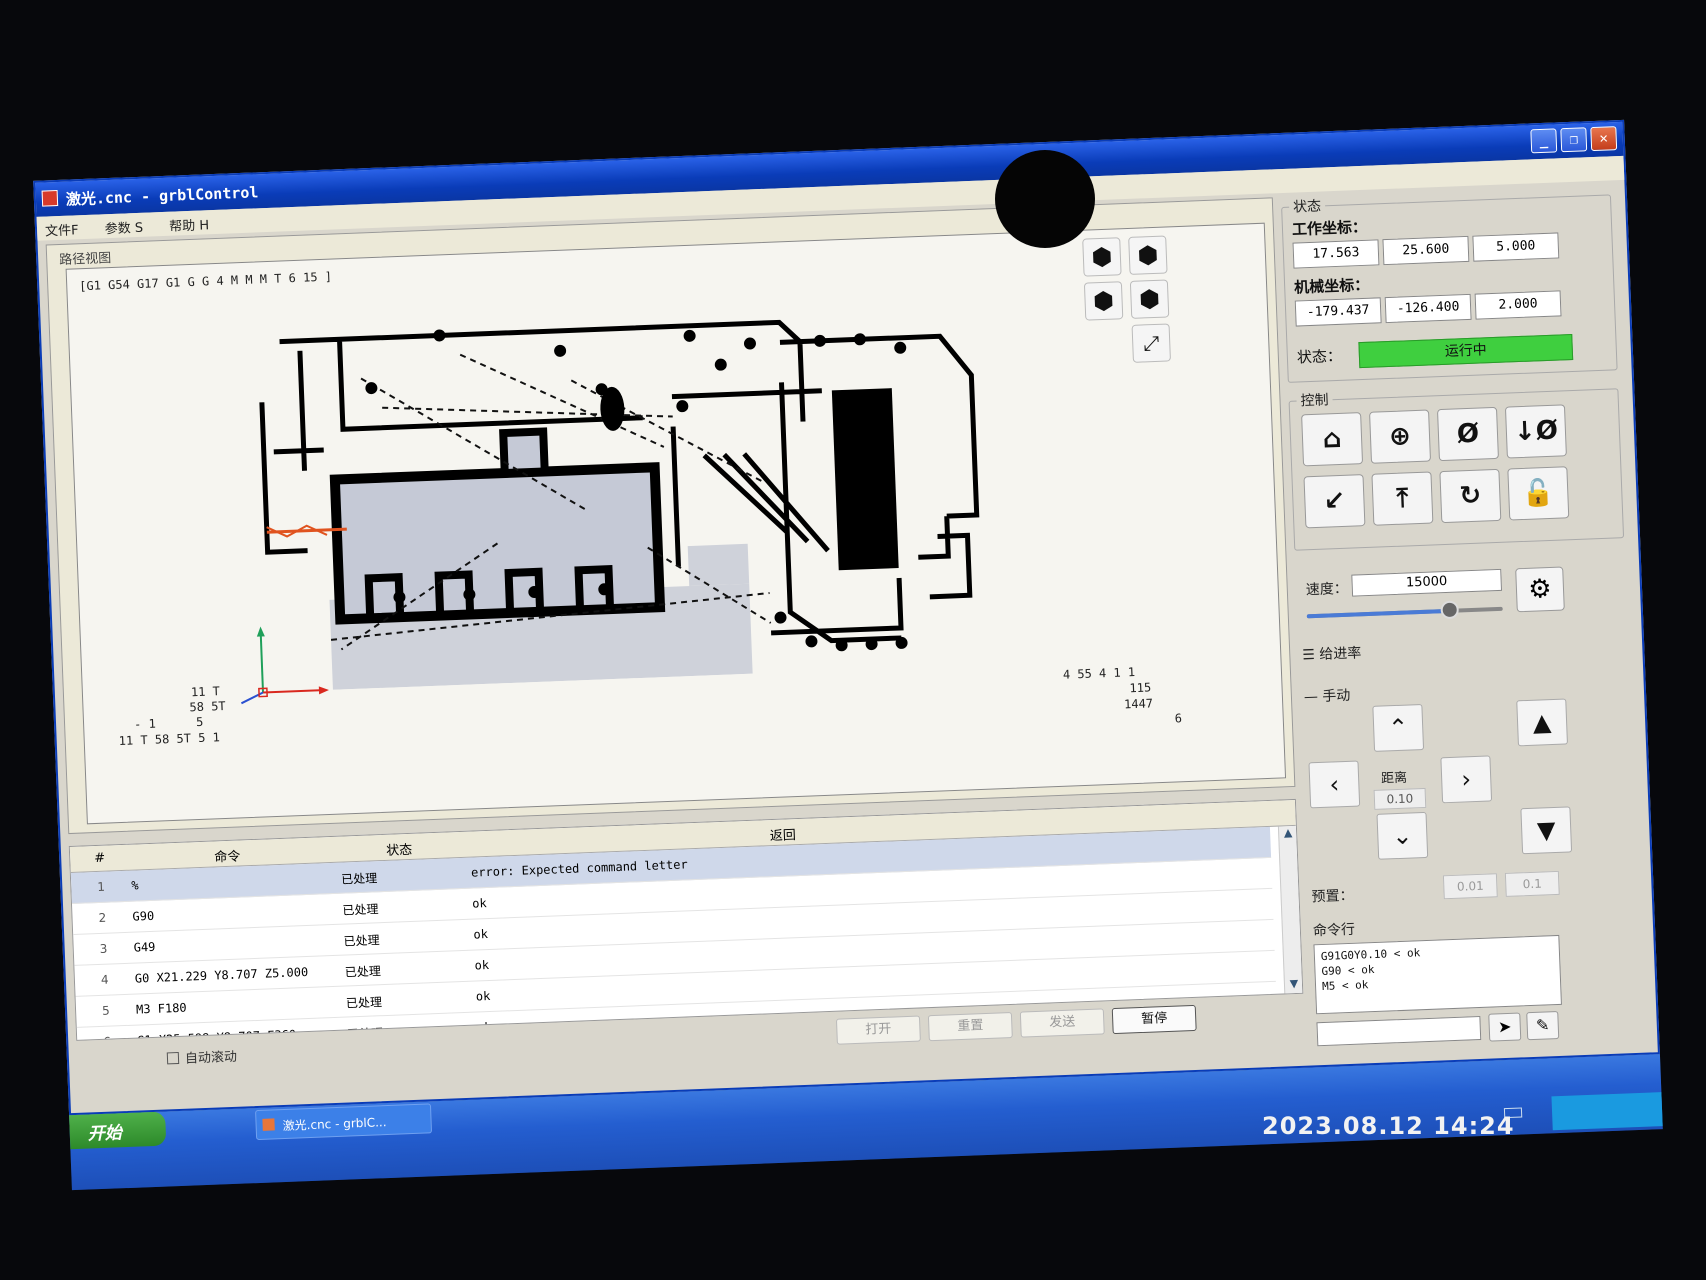 This screenshot has width=1706, height=1280. Describe the element at coordinates (1394, 778) in the screenshot. I see `distance-label: 距离` at that location.